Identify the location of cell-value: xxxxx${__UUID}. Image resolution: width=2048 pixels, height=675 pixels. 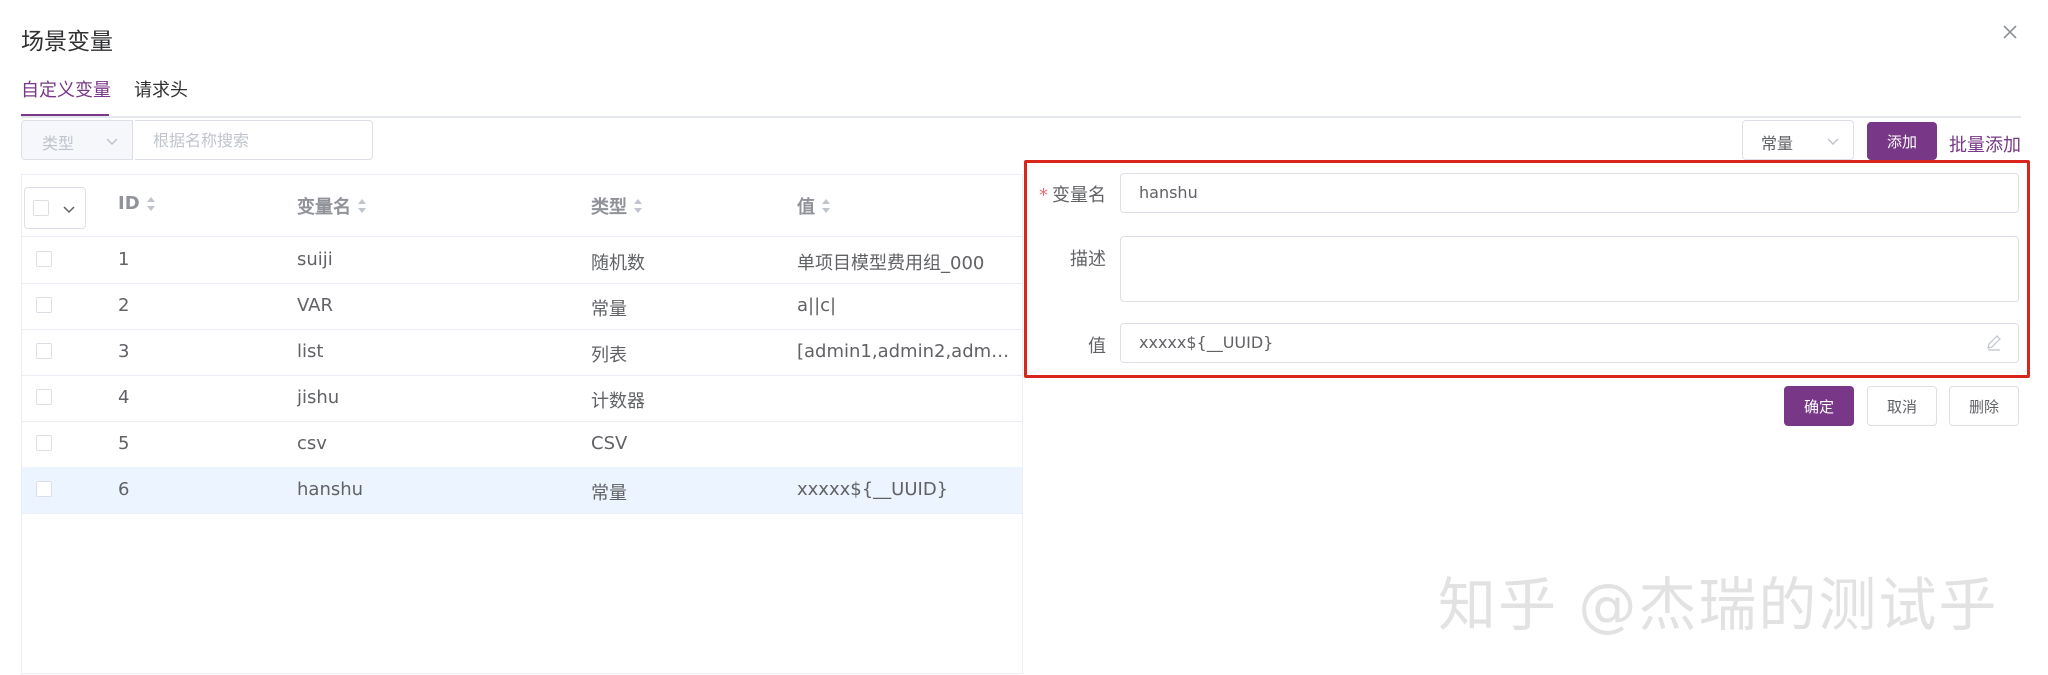
(873, 489).